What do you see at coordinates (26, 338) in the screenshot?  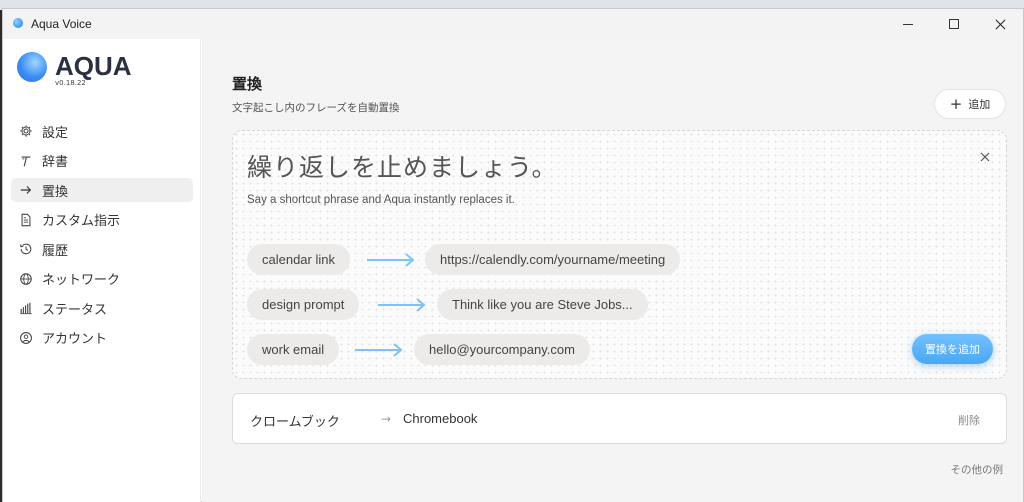 I see `user-circle-icon` at bounding box center [26, 338].